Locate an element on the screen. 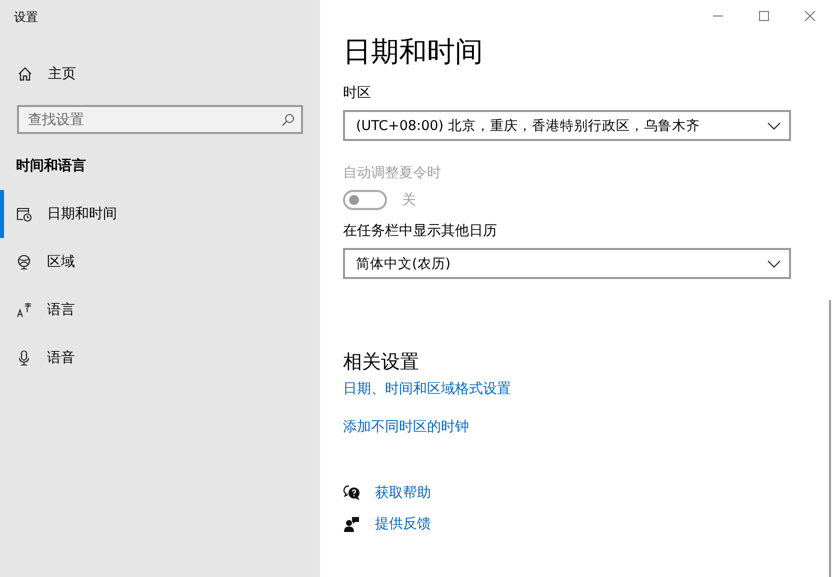 The image size is (833, 577). field-label: 在任务栏中显示其他日历 is located at coordinates (420, 231).